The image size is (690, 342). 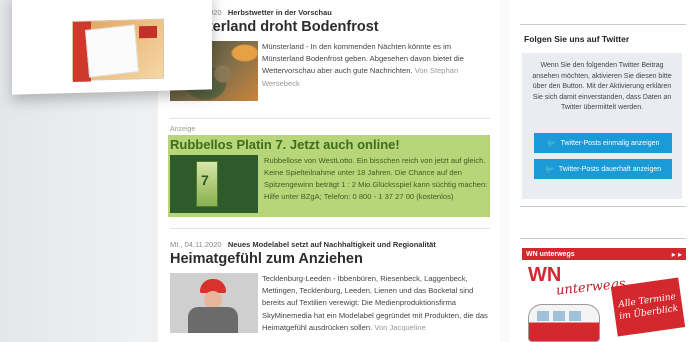 I want to click on article-author-link: Von Jacqueline, so click(x=400, y=327).